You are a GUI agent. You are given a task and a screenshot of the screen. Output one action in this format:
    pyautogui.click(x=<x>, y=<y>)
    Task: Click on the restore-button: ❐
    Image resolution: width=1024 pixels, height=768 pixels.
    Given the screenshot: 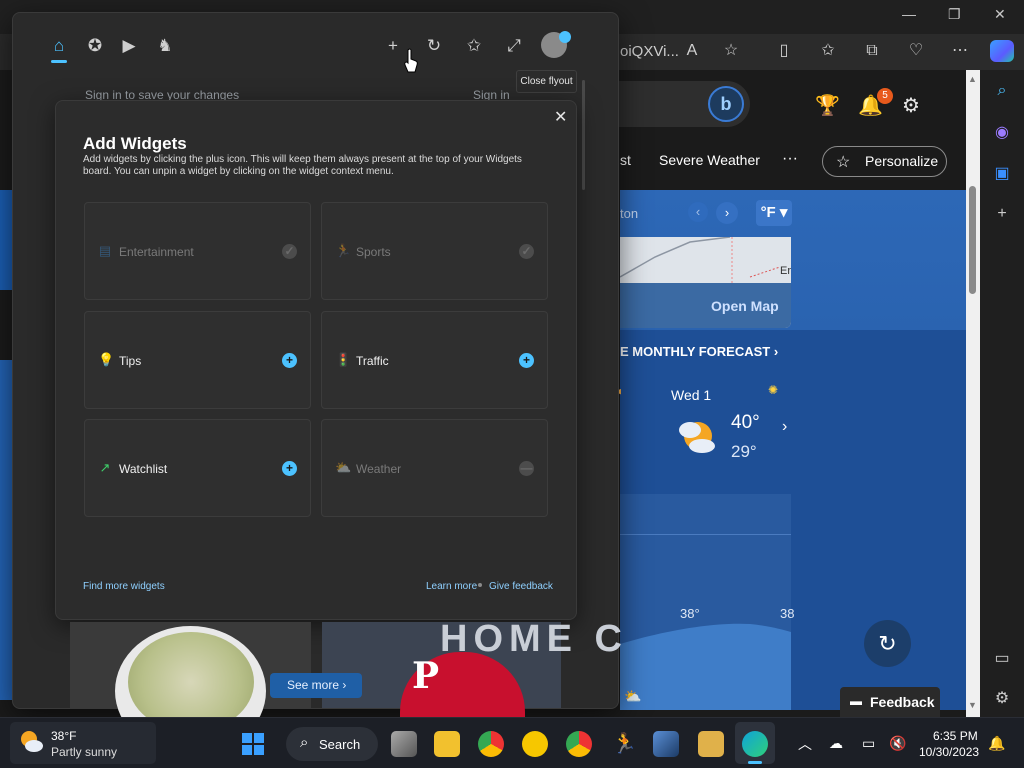 What is the action you would take?
    pyautogui.click(x=954, y=14)
    